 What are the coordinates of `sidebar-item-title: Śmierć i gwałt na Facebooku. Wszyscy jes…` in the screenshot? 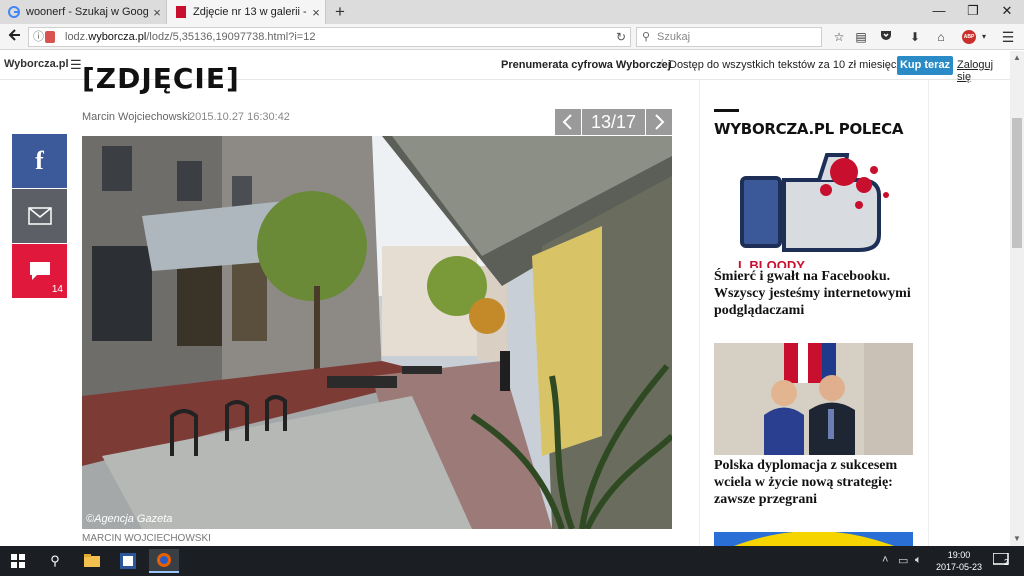 It's located at (819, 293).